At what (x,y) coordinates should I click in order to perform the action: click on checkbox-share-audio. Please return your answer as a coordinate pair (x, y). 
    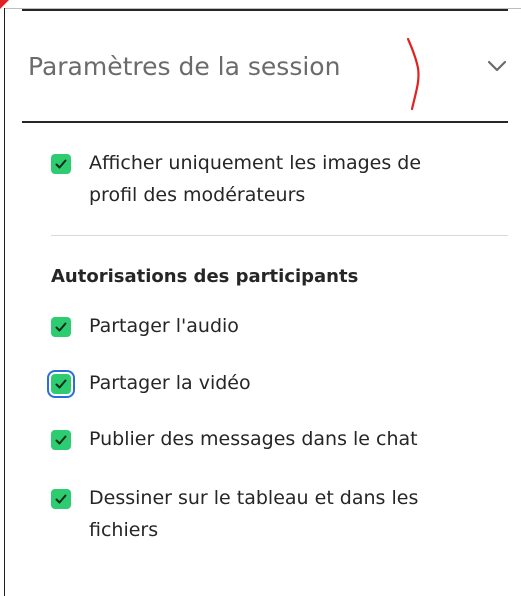
    Looking at the image, I should click on (61, 327).